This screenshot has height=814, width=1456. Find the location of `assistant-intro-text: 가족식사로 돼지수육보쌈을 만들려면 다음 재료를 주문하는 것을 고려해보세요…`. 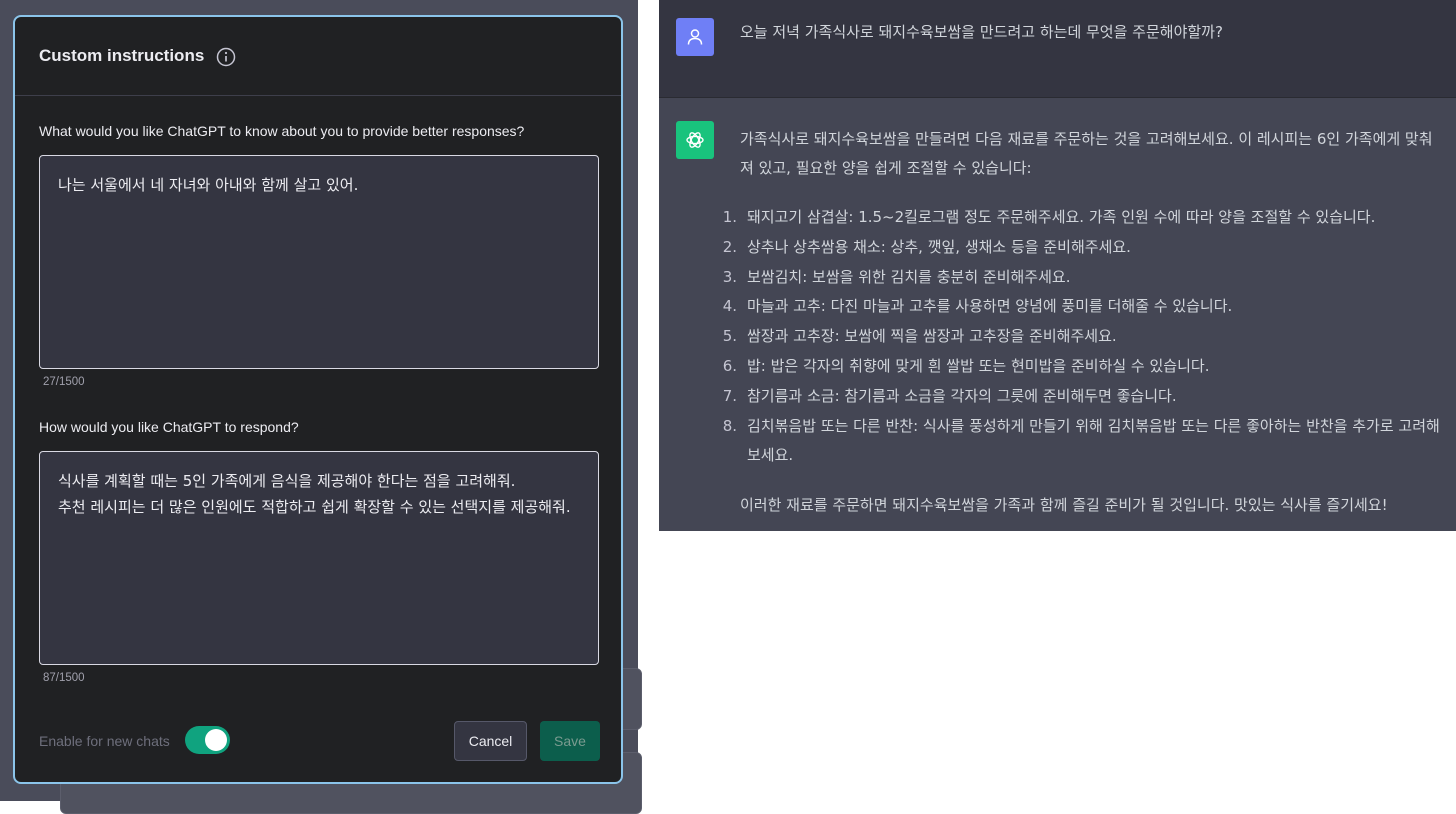

assistant-intro-text: 가족식사로 돼지수육보쌈을 만들려면 다음 재료를 주문하는 것을 고려해보세요… is located at coordinates (1086, 153).